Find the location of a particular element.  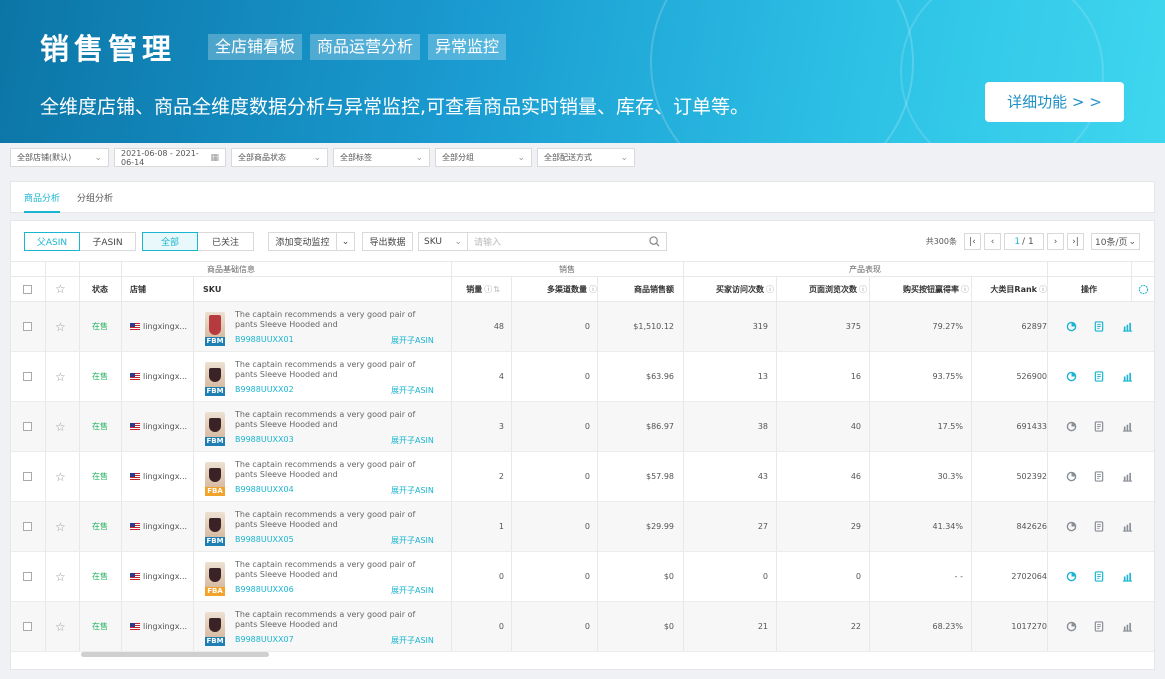

date-range-picker: 2021-06-08 - 2021-06-14 ▦ is located at coordinates (170, 157).